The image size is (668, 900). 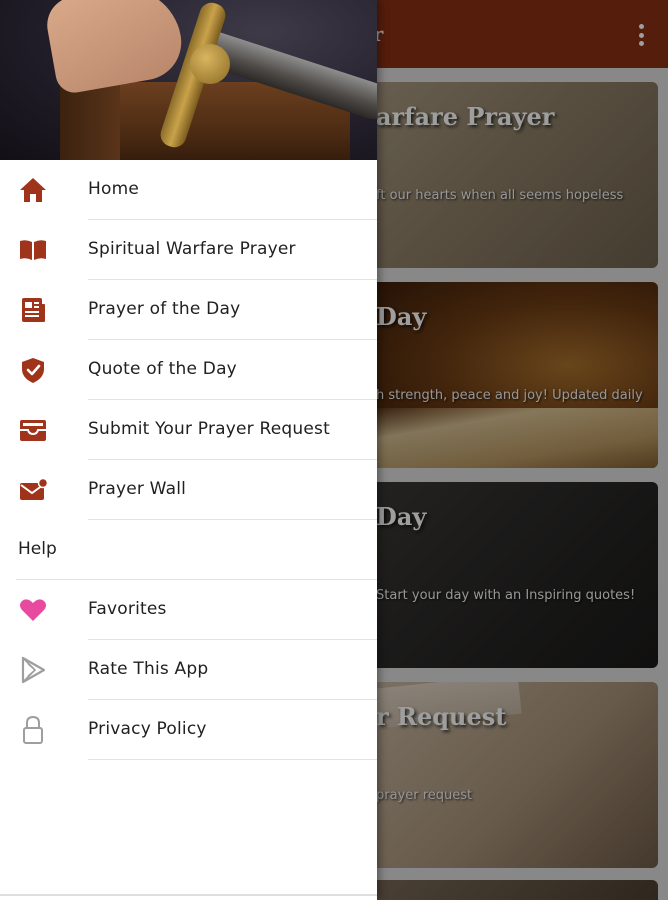 What do you see at coordinates (148, 669) in the screenshot?
I see `drawer-item-label: Rate This App` at bounding box center [148, 669].